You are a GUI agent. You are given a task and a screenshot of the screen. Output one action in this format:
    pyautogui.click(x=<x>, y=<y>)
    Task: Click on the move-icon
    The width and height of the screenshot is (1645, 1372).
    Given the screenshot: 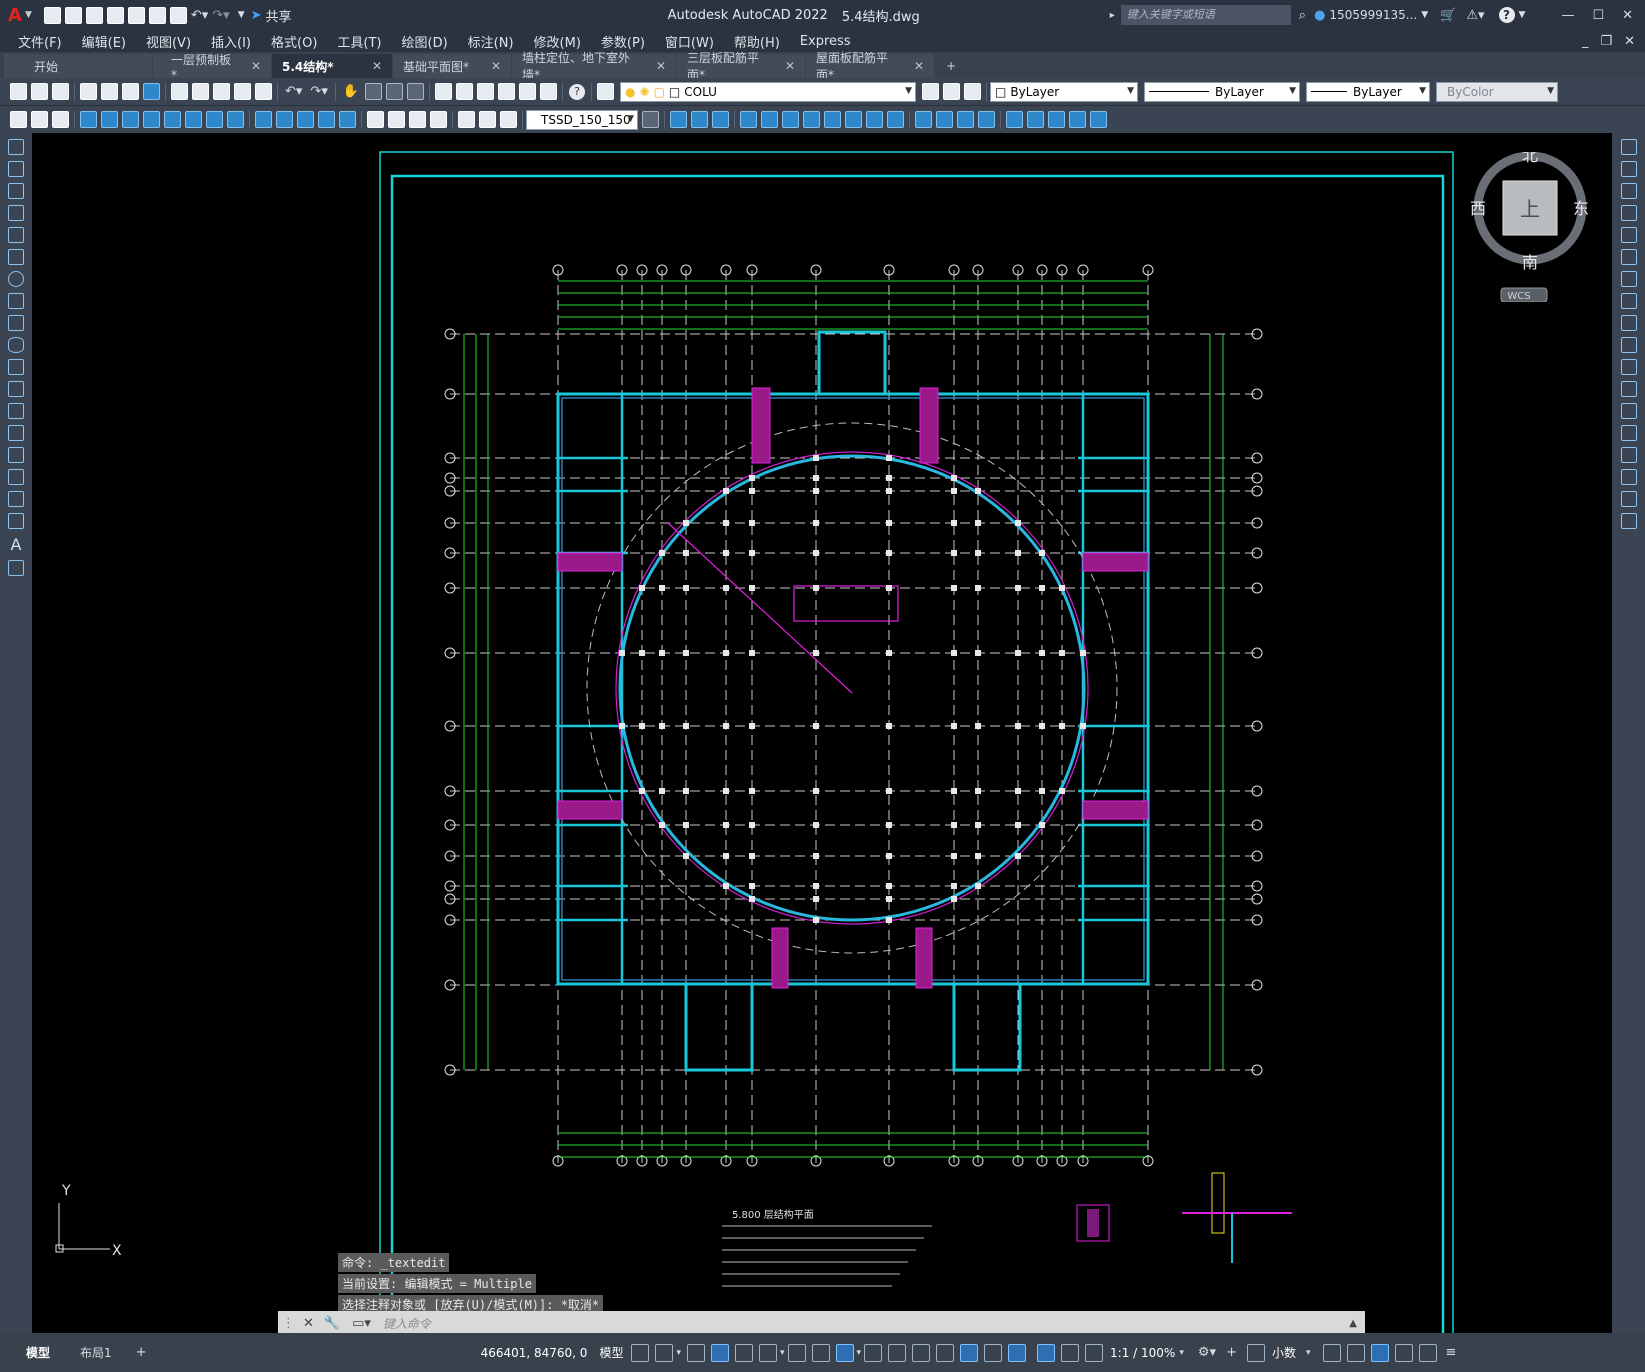 What is the action you would take?
    pyautogui.click(x=1628, y=257)
    